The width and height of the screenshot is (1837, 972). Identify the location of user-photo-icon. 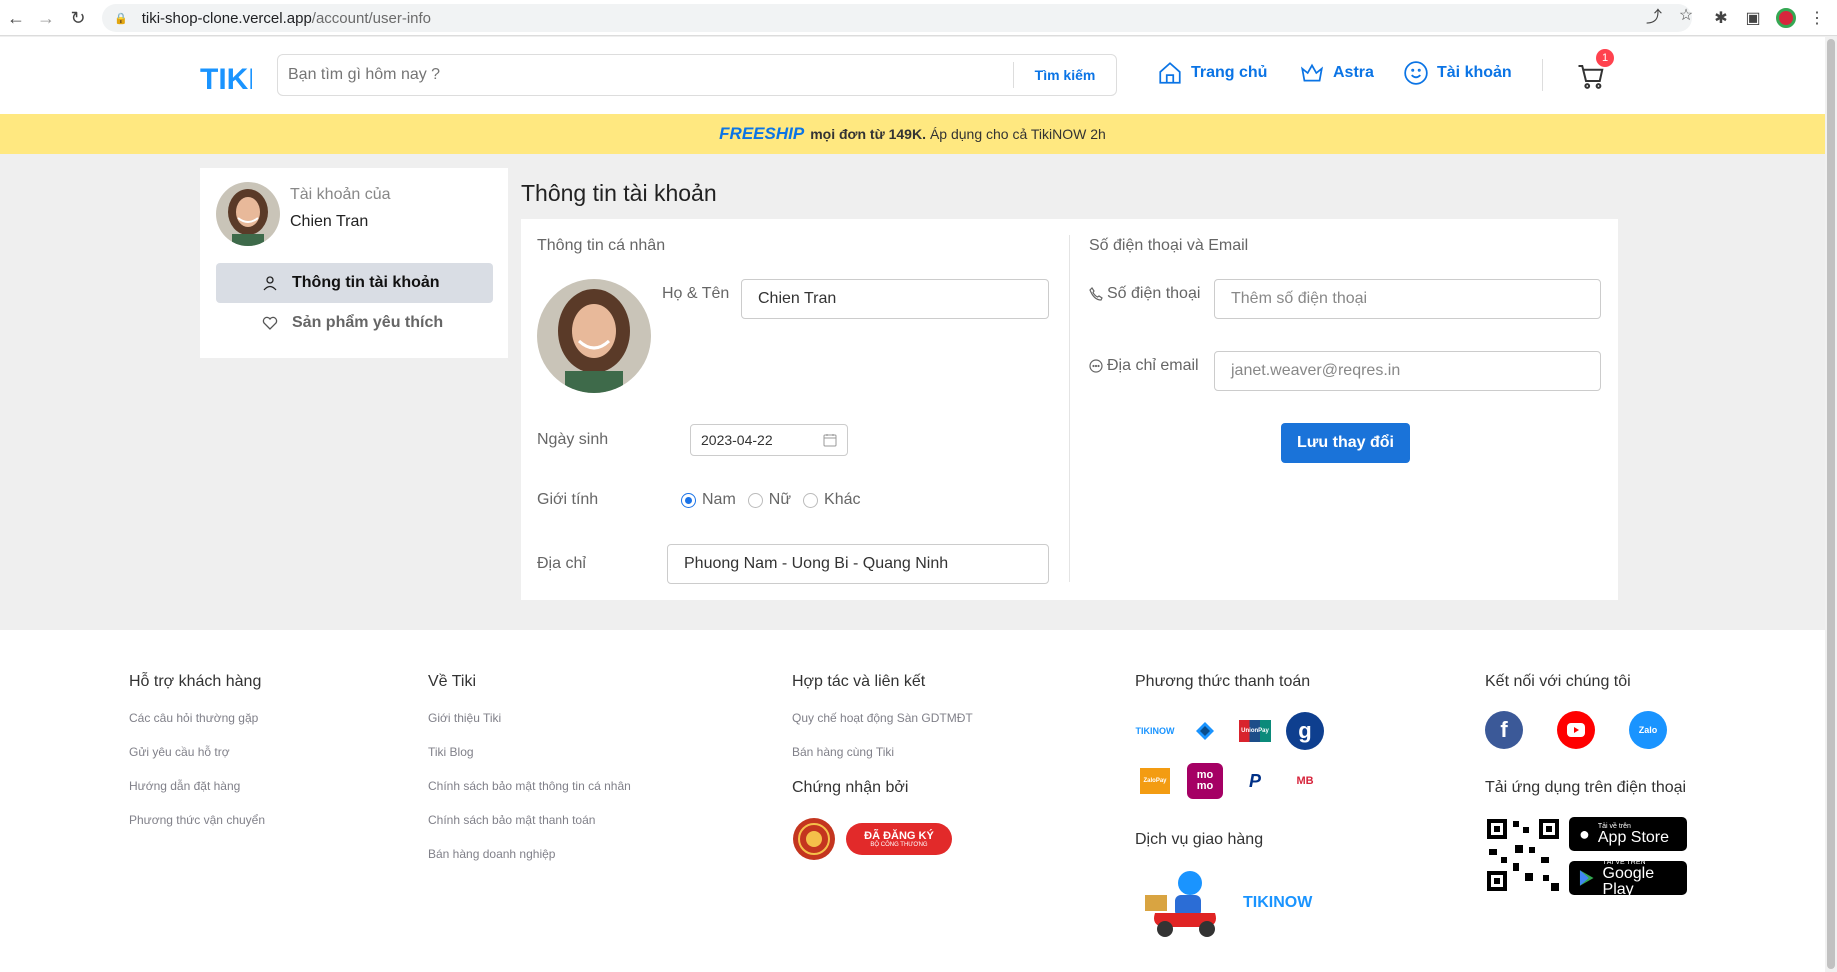
(594, 336).